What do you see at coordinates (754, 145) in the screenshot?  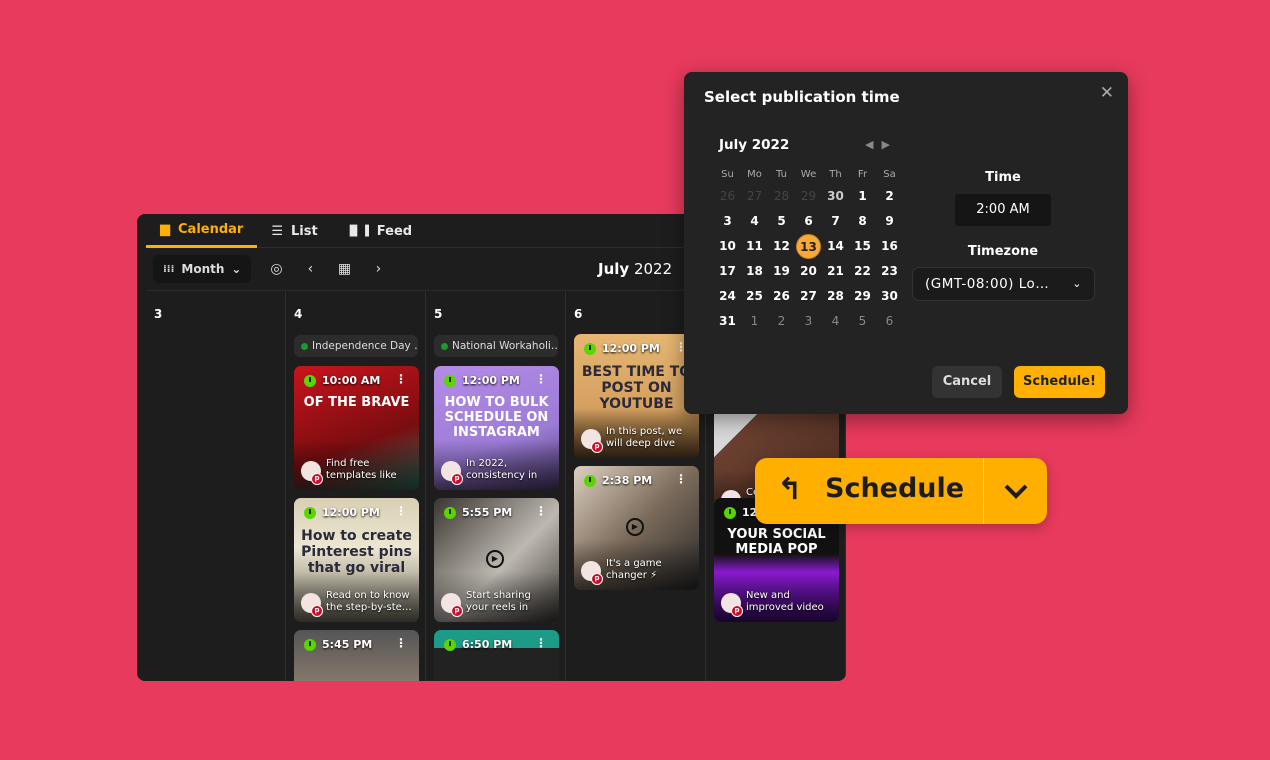 I see `picker-month-label: July 2022` at bounding box center [754, 145].